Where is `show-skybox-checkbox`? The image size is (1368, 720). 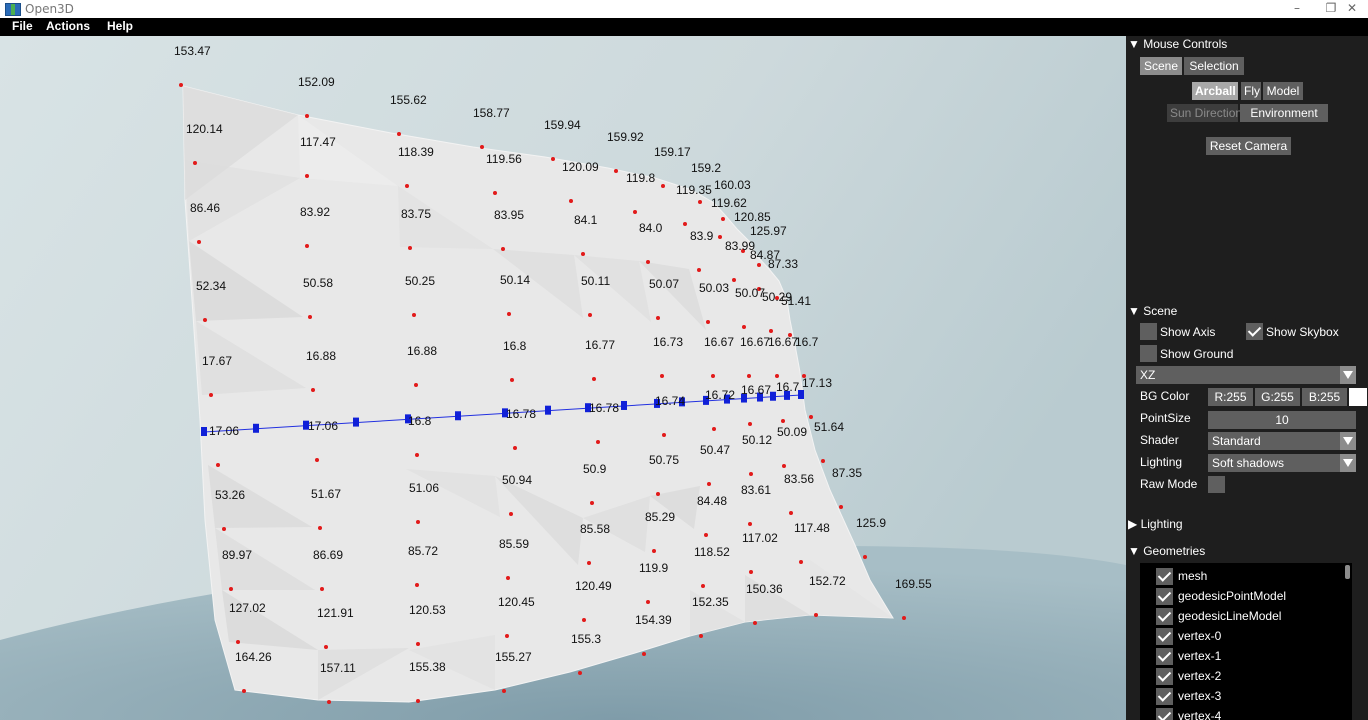
show-skybox-checkbox is located at coordinates (1254, 331).